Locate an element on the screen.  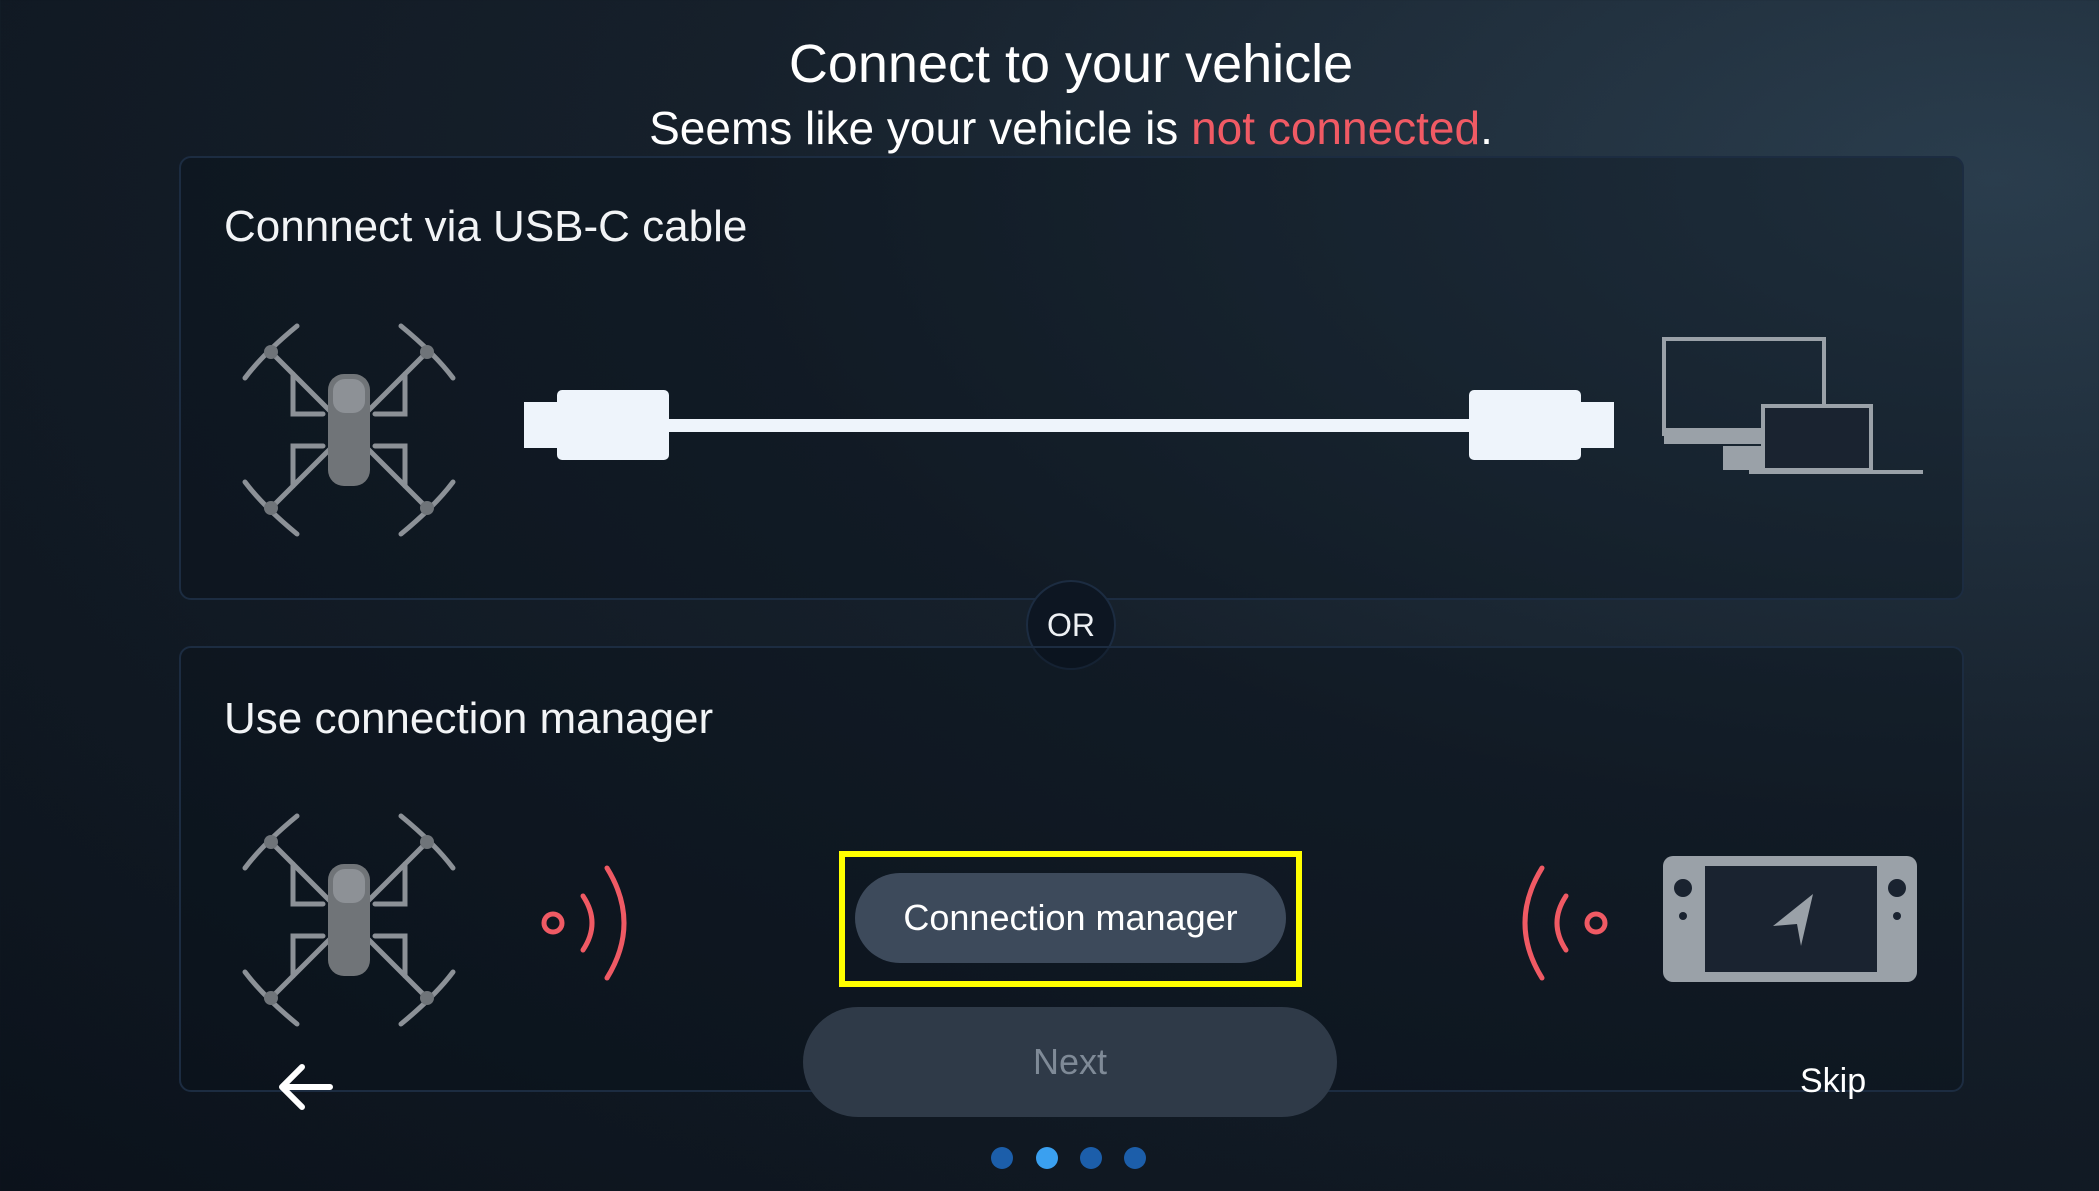
connection-status: not connected is located at coordinates (1336, 128).